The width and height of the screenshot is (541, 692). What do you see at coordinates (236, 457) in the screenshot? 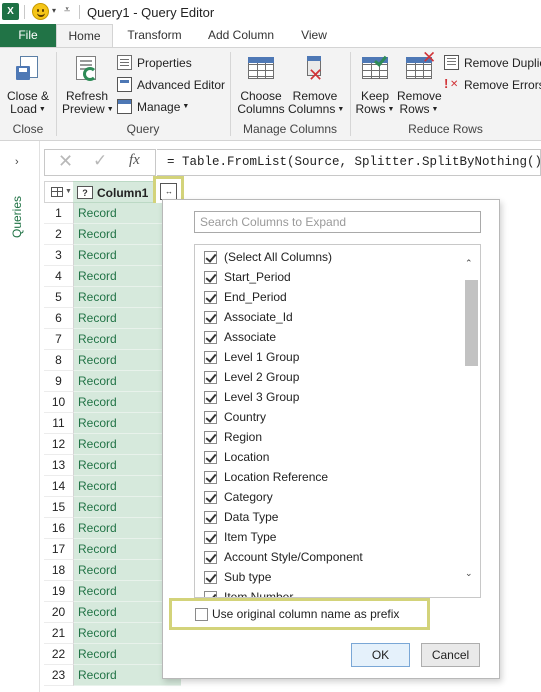
I see `column-option: Location` at bounding box center [236, 457].